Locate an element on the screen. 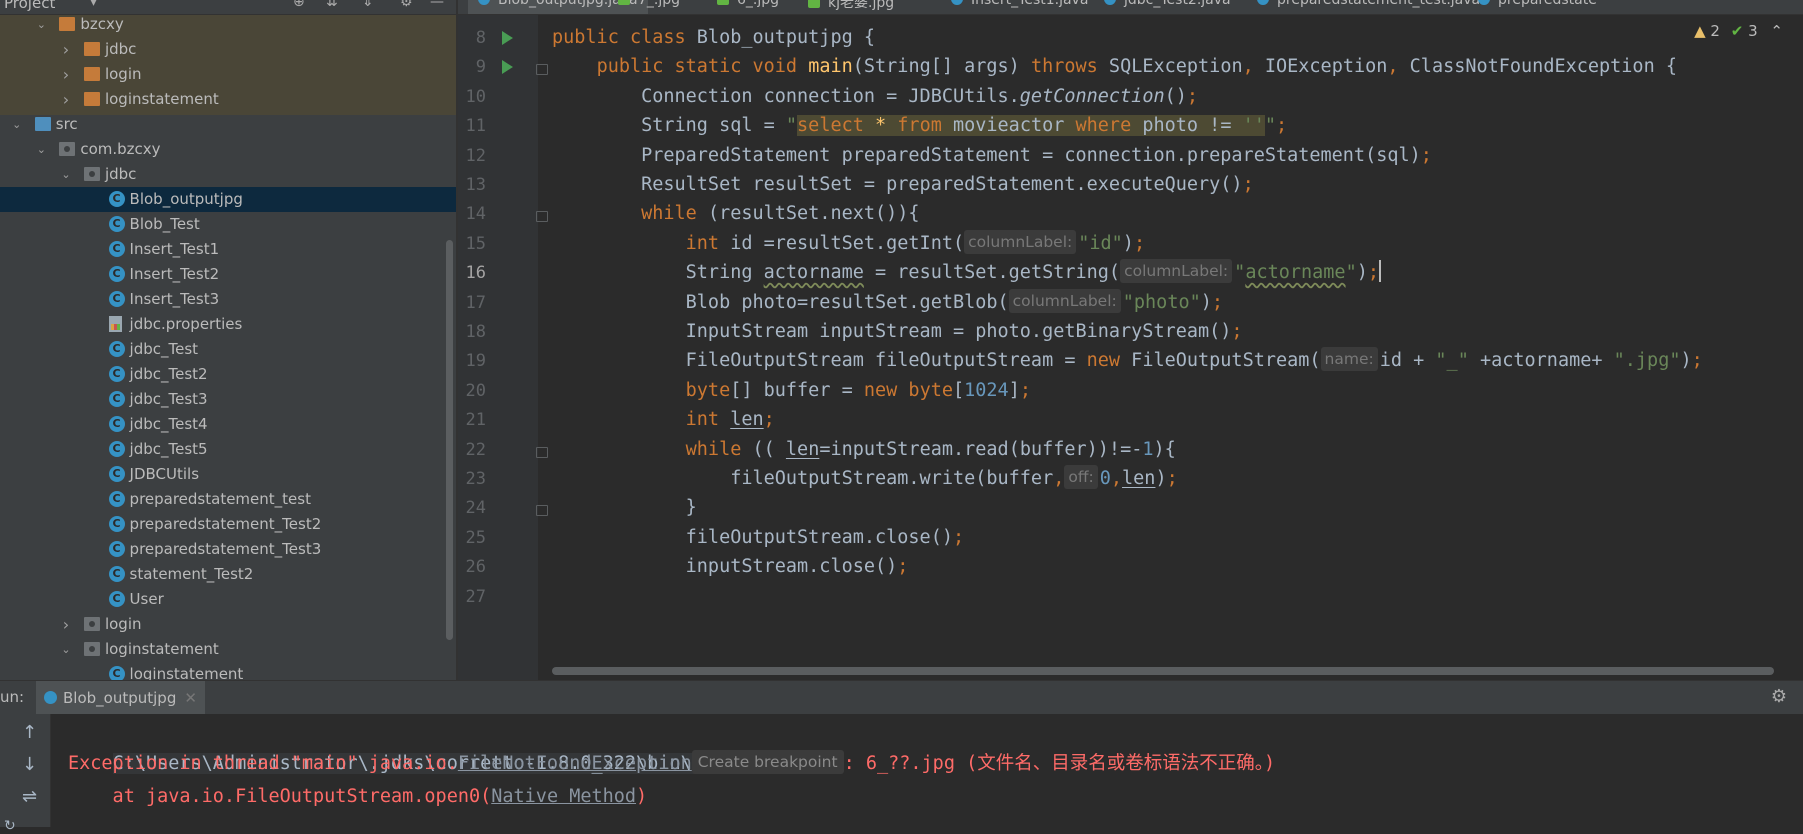 The height and width of the screenshot is (834, 1803). editor-tab: preparedstatement_test.java is located at coordinates (1368, 7).